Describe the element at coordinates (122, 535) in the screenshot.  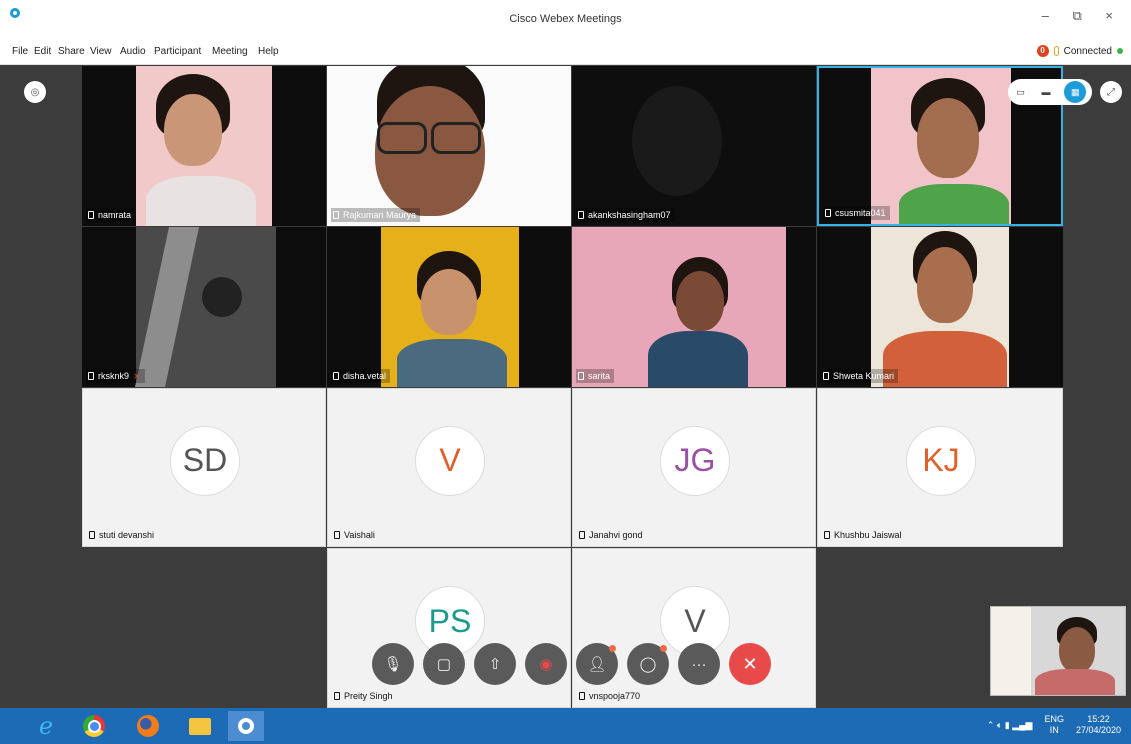
I see `participant-name-bar: stuti devanshi` at that location.